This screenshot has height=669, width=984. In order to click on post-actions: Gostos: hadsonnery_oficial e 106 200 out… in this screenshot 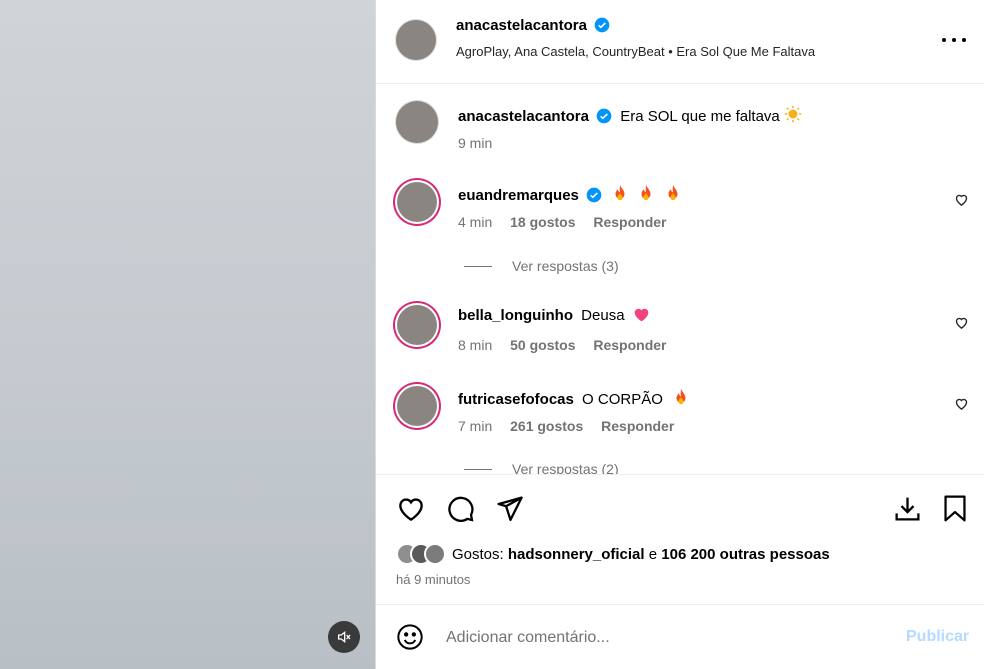, I will do `click(680, 539)`.